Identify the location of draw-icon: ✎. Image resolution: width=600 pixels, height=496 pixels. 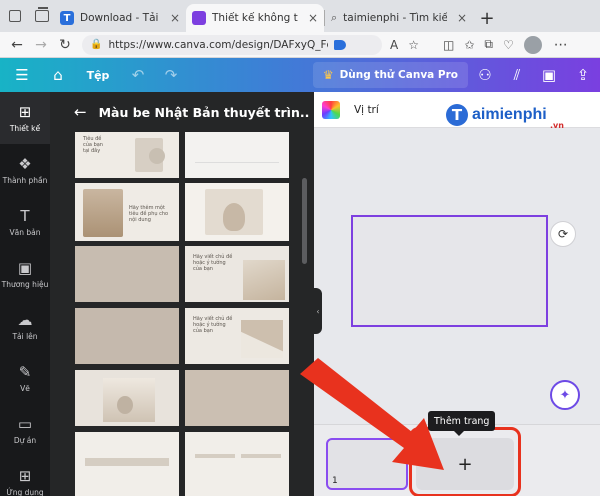
(25, 371).